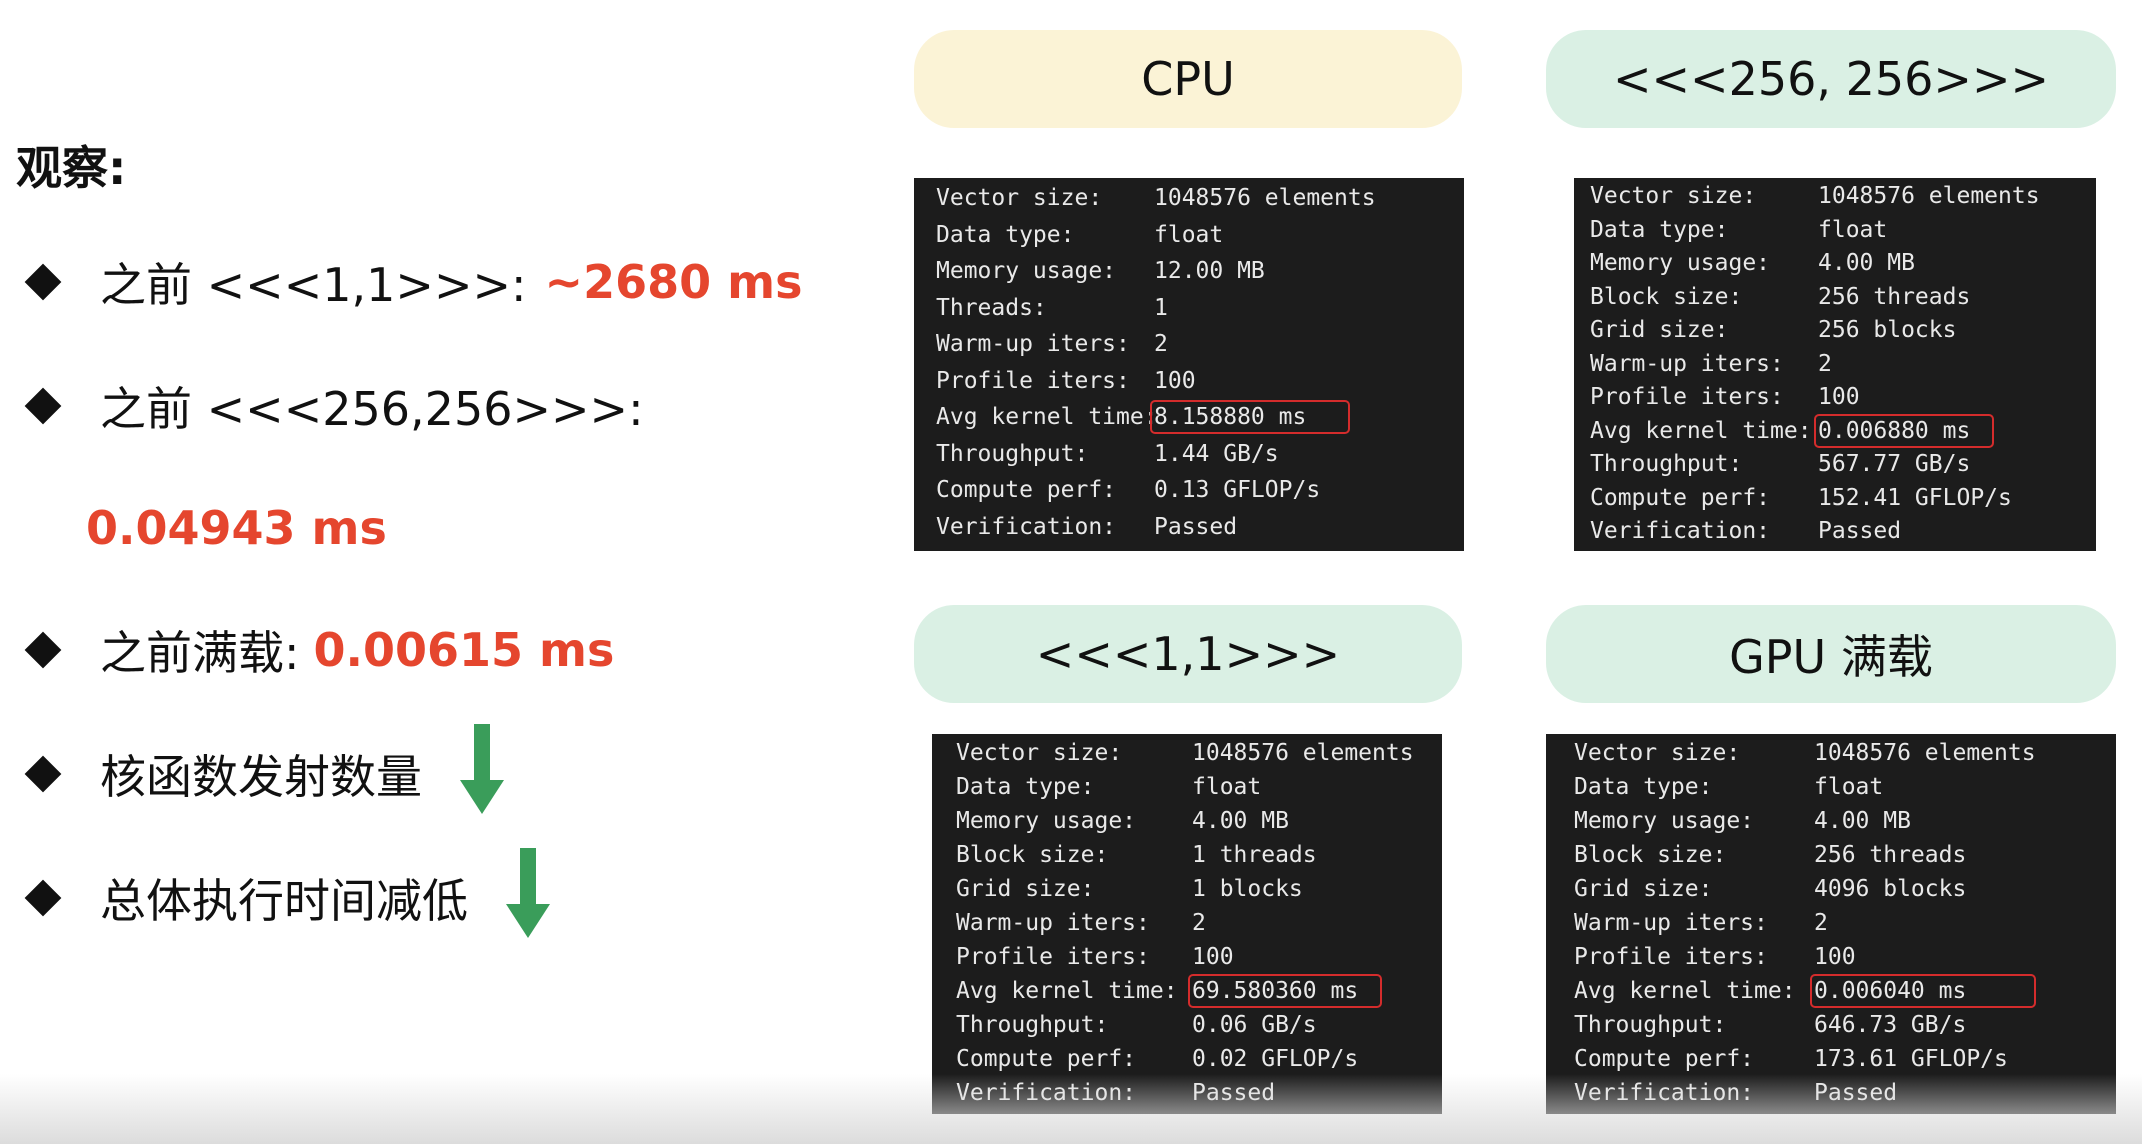 The width and height of the screenshot is (2142, 1144). I want to click on terminal-value: 567.77 GB/s, so click(1894, 464).